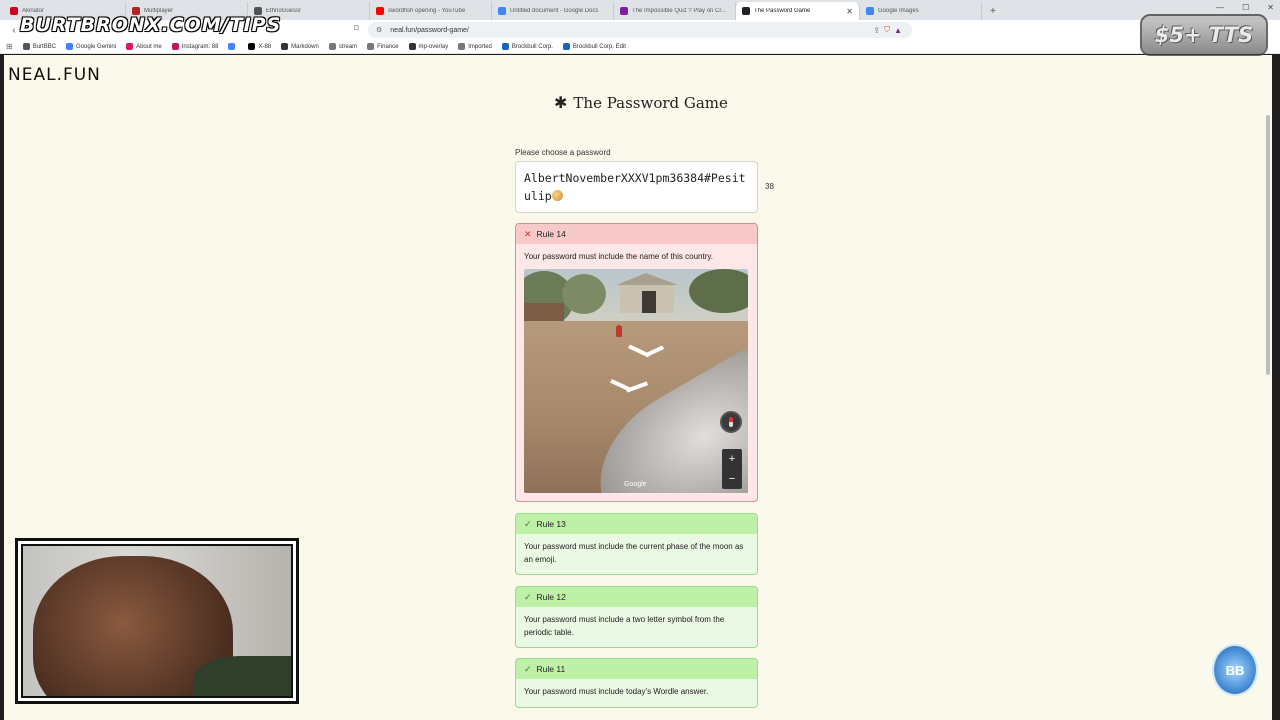  I want to click on zoom-out-button: −, so click(732, 479).